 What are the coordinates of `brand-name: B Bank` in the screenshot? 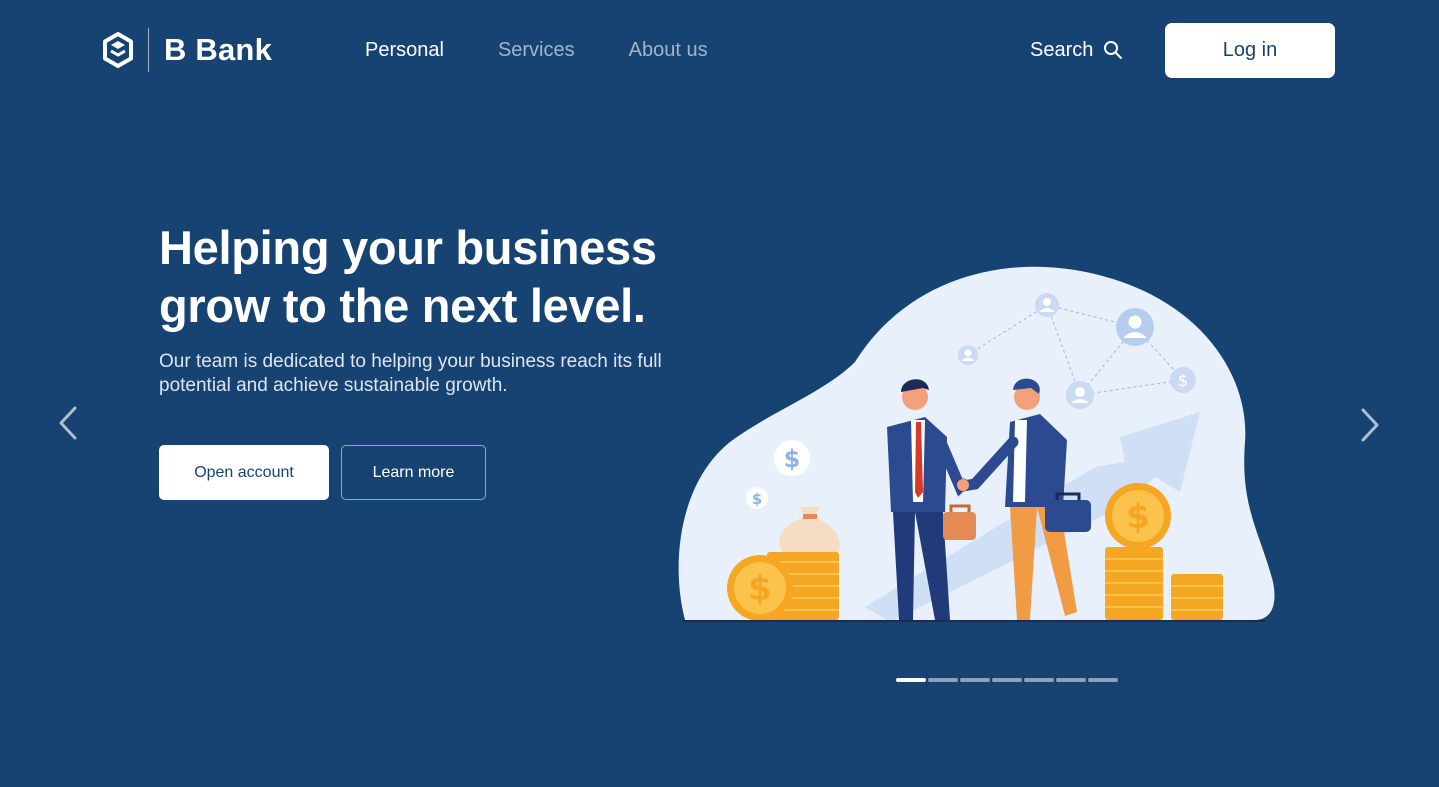 It's located at (218, 49).